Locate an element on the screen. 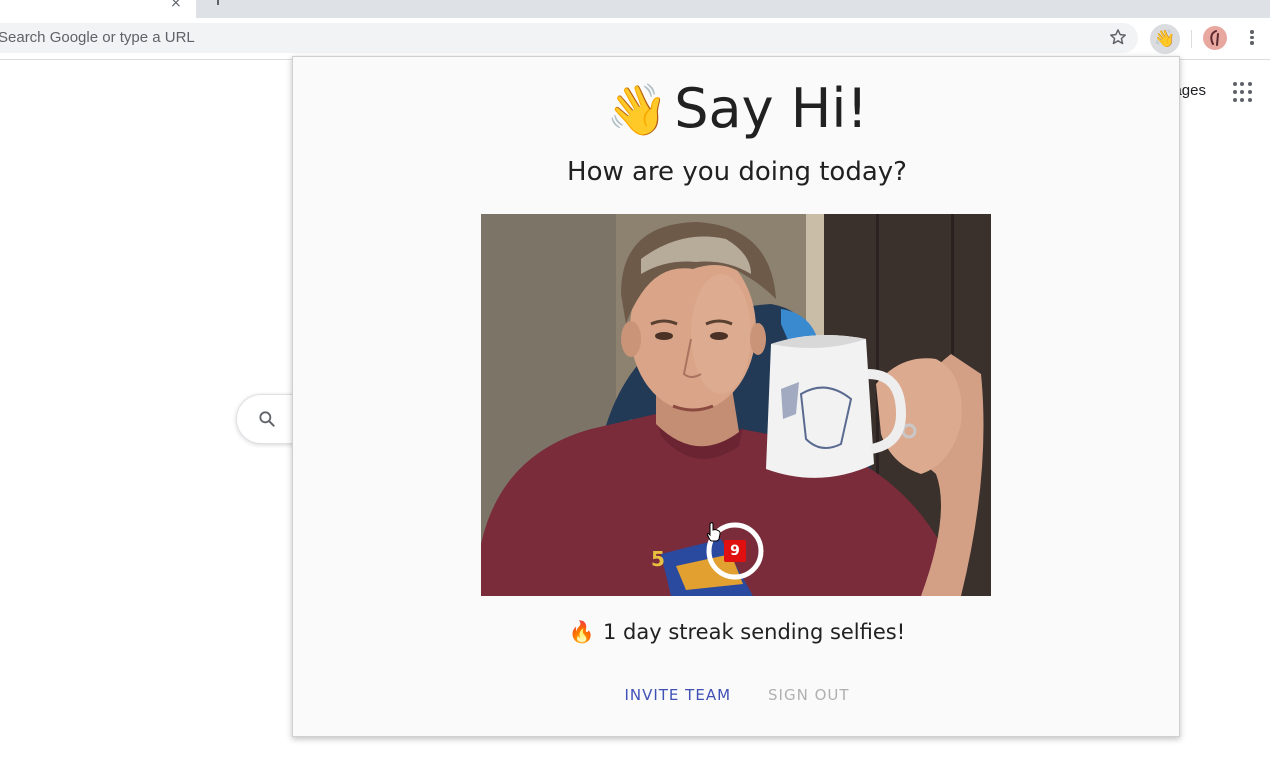  tab-separator is located at coordinates (218, 2).